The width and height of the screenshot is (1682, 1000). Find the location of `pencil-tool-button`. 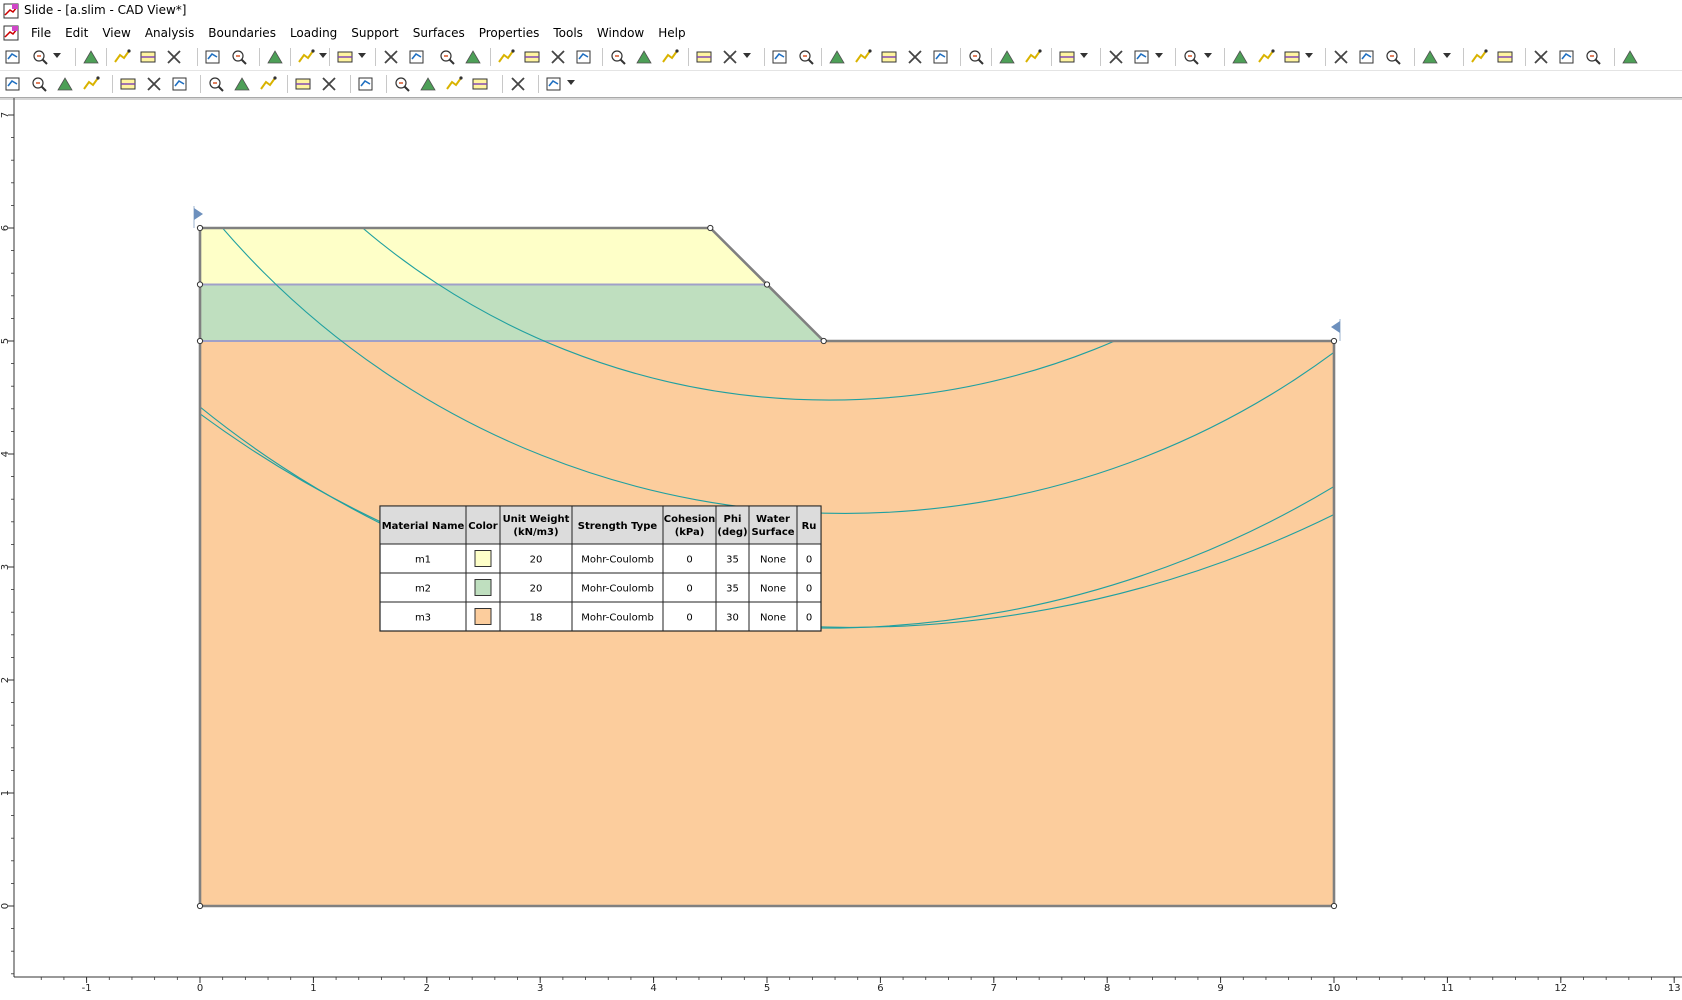

pencil-tool-button is located at coordinates (216, 84).